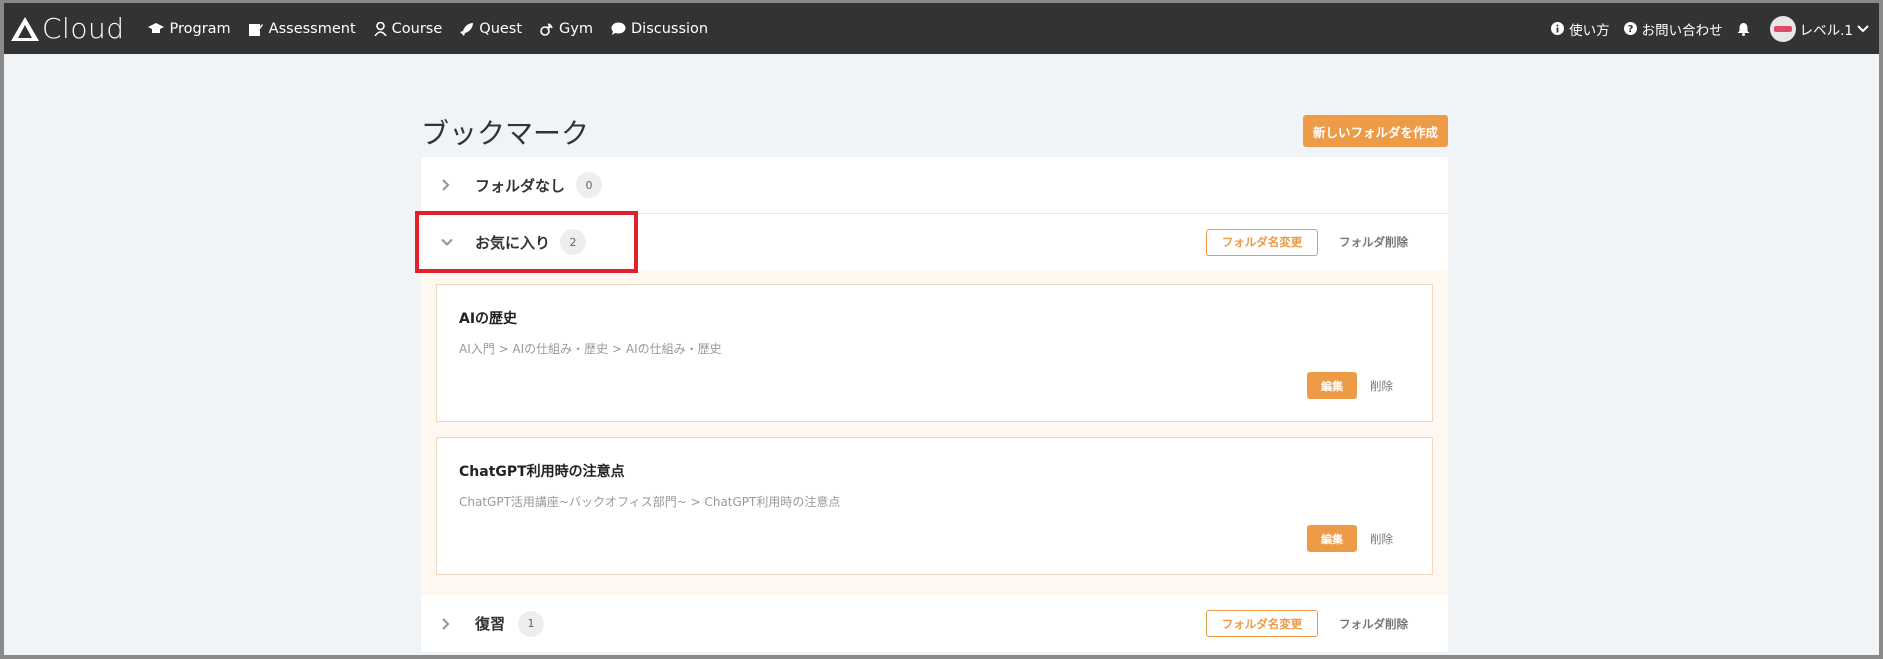 The height and width of the screenshot is (659, 1883). What do you see at coordinates (590, 349) in the screenshot?
I see `bookmark-path: AI入門 > AIの仕組み・歴史 > AIの仕組み・歴史` at bounding box center [590, 349].